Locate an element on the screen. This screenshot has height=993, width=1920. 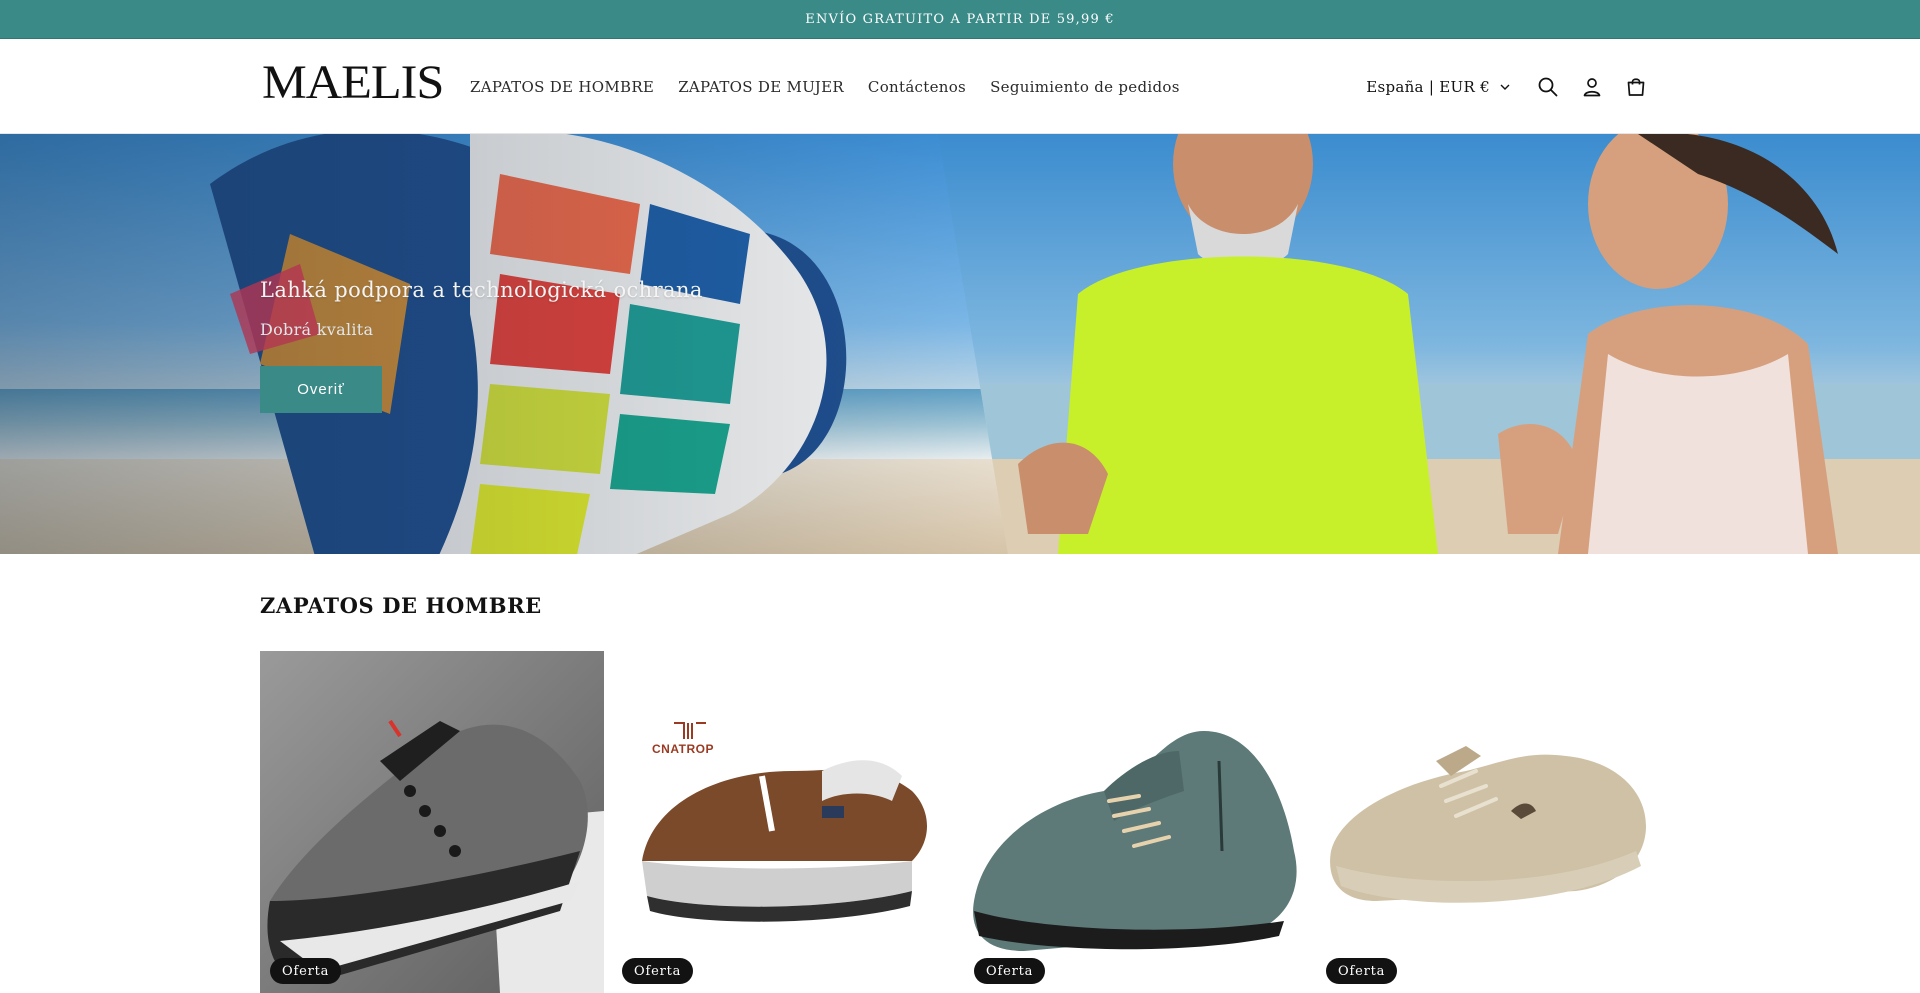
cart-button is located at coordinates (1636, 87).